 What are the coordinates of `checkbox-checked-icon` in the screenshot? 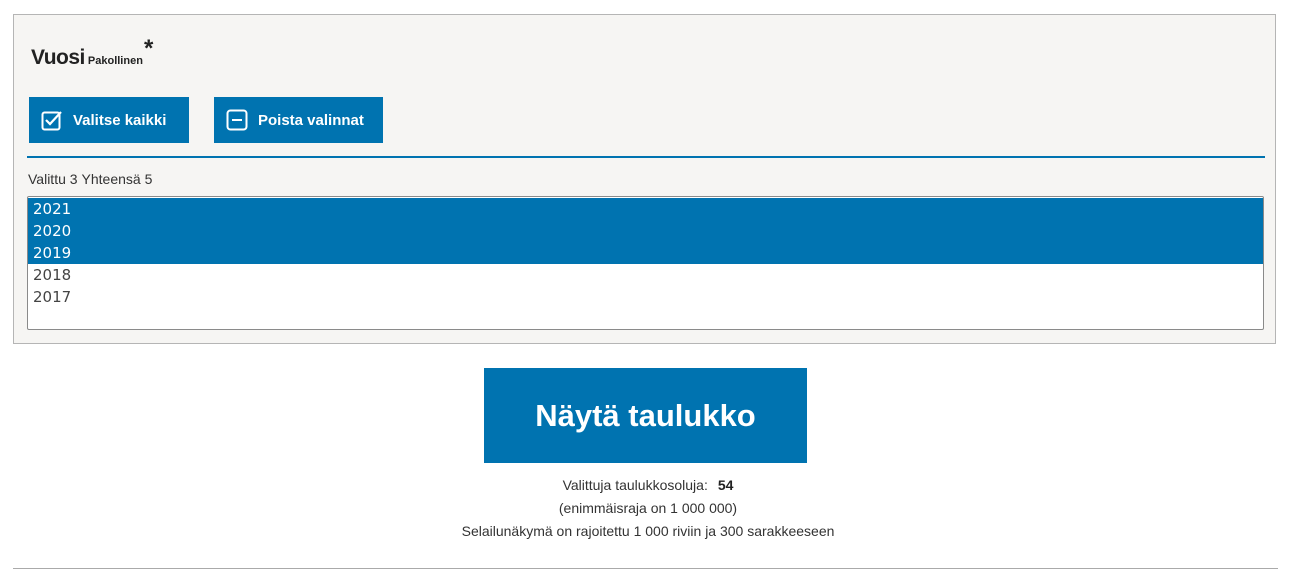 It's located at (51, 121).